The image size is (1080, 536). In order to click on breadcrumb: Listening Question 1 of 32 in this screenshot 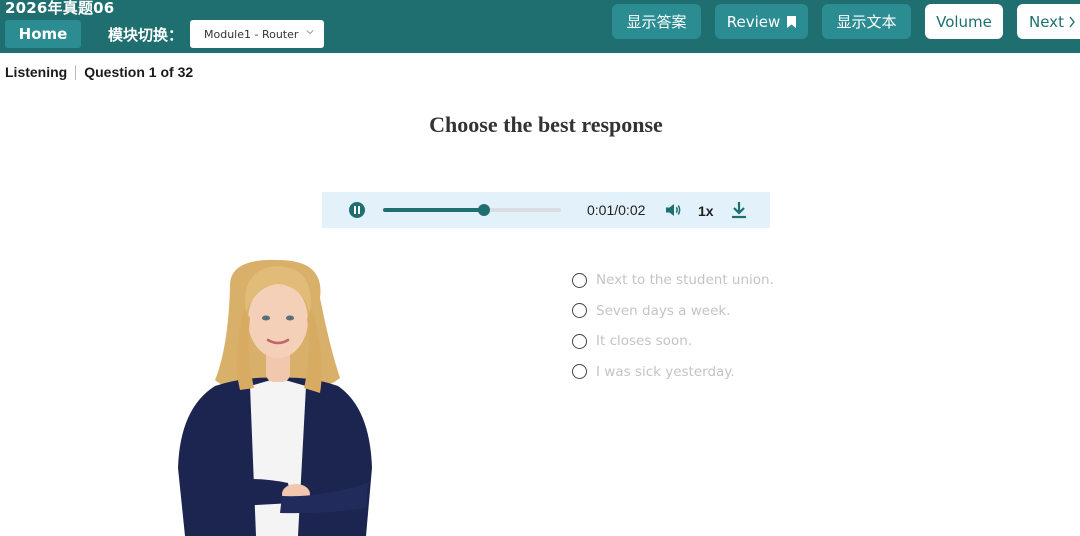, I will do `click(99, 72)`.